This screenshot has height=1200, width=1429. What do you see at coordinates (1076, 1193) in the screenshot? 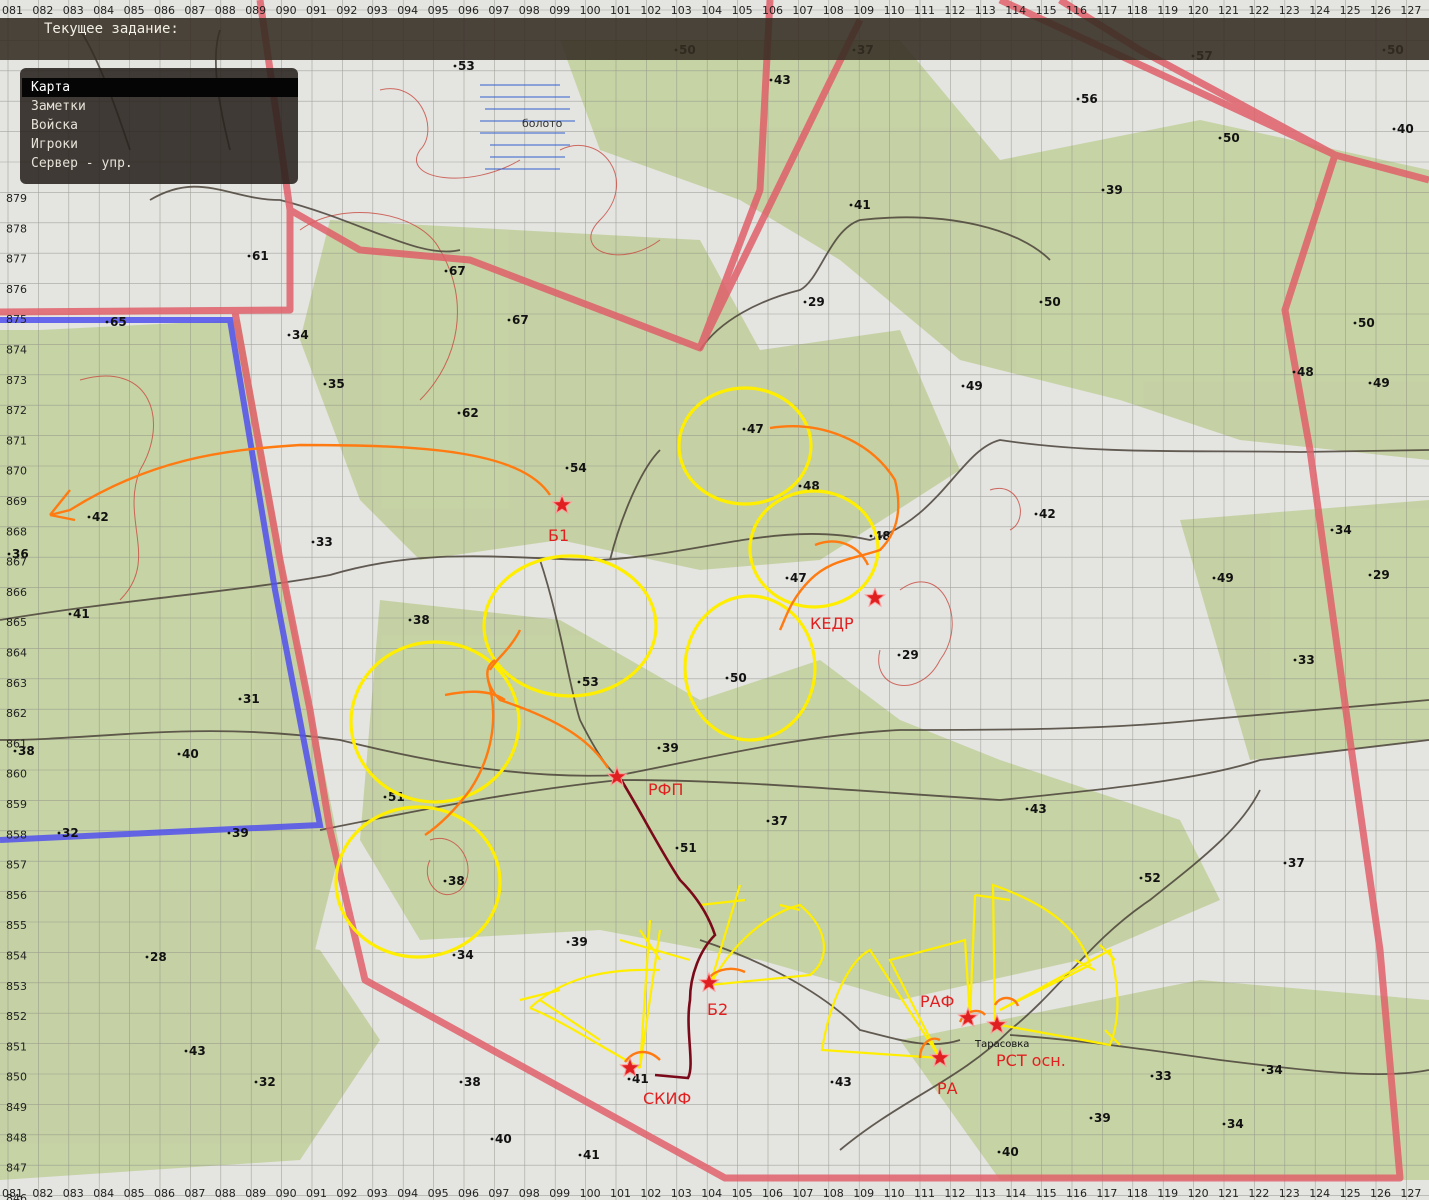
I see `grid-x-label-bottom: 116` at bounding box center [1076, 1193].